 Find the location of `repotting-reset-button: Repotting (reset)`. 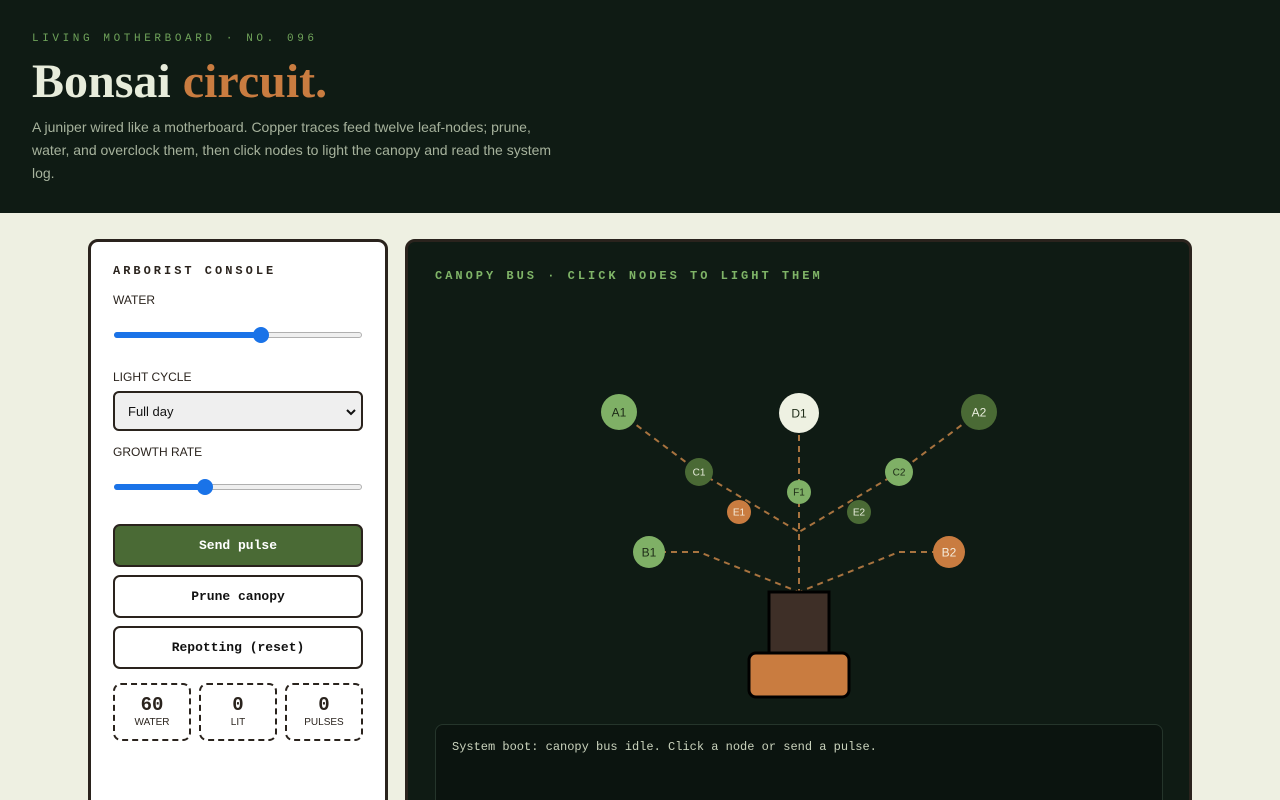

repotting-reset-button: Repotting (reset) is located at coordinates (238, 647).